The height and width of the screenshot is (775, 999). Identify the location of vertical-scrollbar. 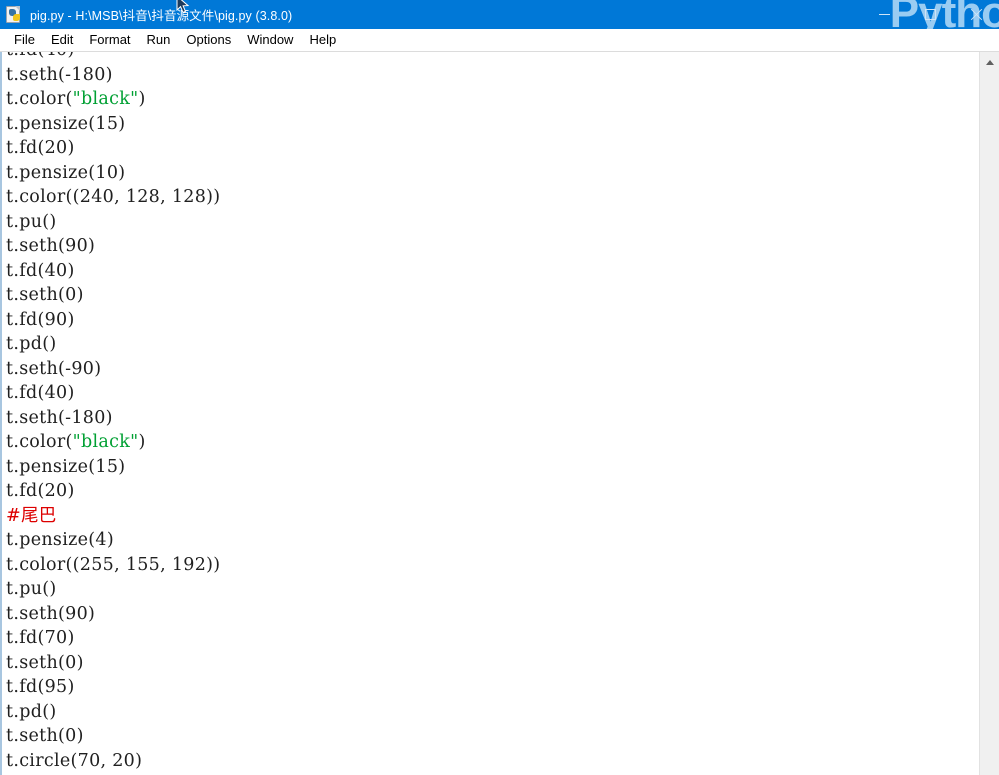
(989, 413).